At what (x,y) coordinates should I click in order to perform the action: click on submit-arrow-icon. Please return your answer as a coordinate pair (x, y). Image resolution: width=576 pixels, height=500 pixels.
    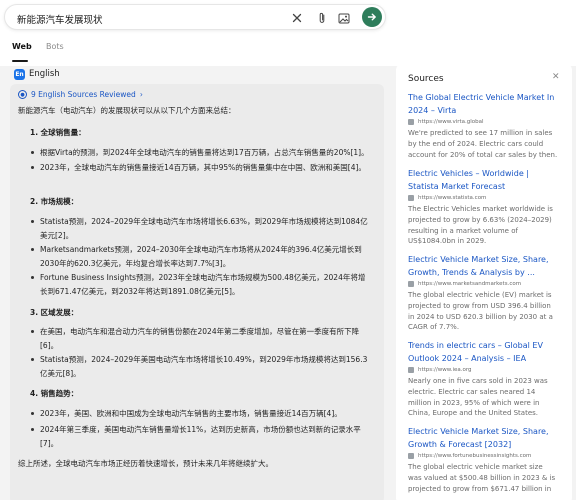
    Looking at the image, I should click on (371, 17).